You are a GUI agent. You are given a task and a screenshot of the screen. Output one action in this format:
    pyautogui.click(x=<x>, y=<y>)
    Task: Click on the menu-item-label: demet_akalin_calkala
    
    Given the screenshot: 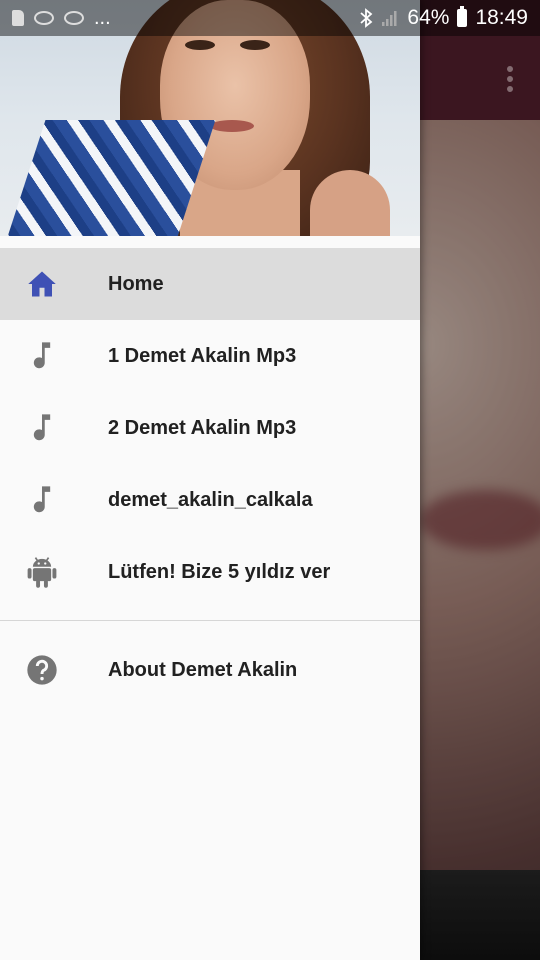 What is the action you would take?
    pyautogui.click(x=210, y=500)
    